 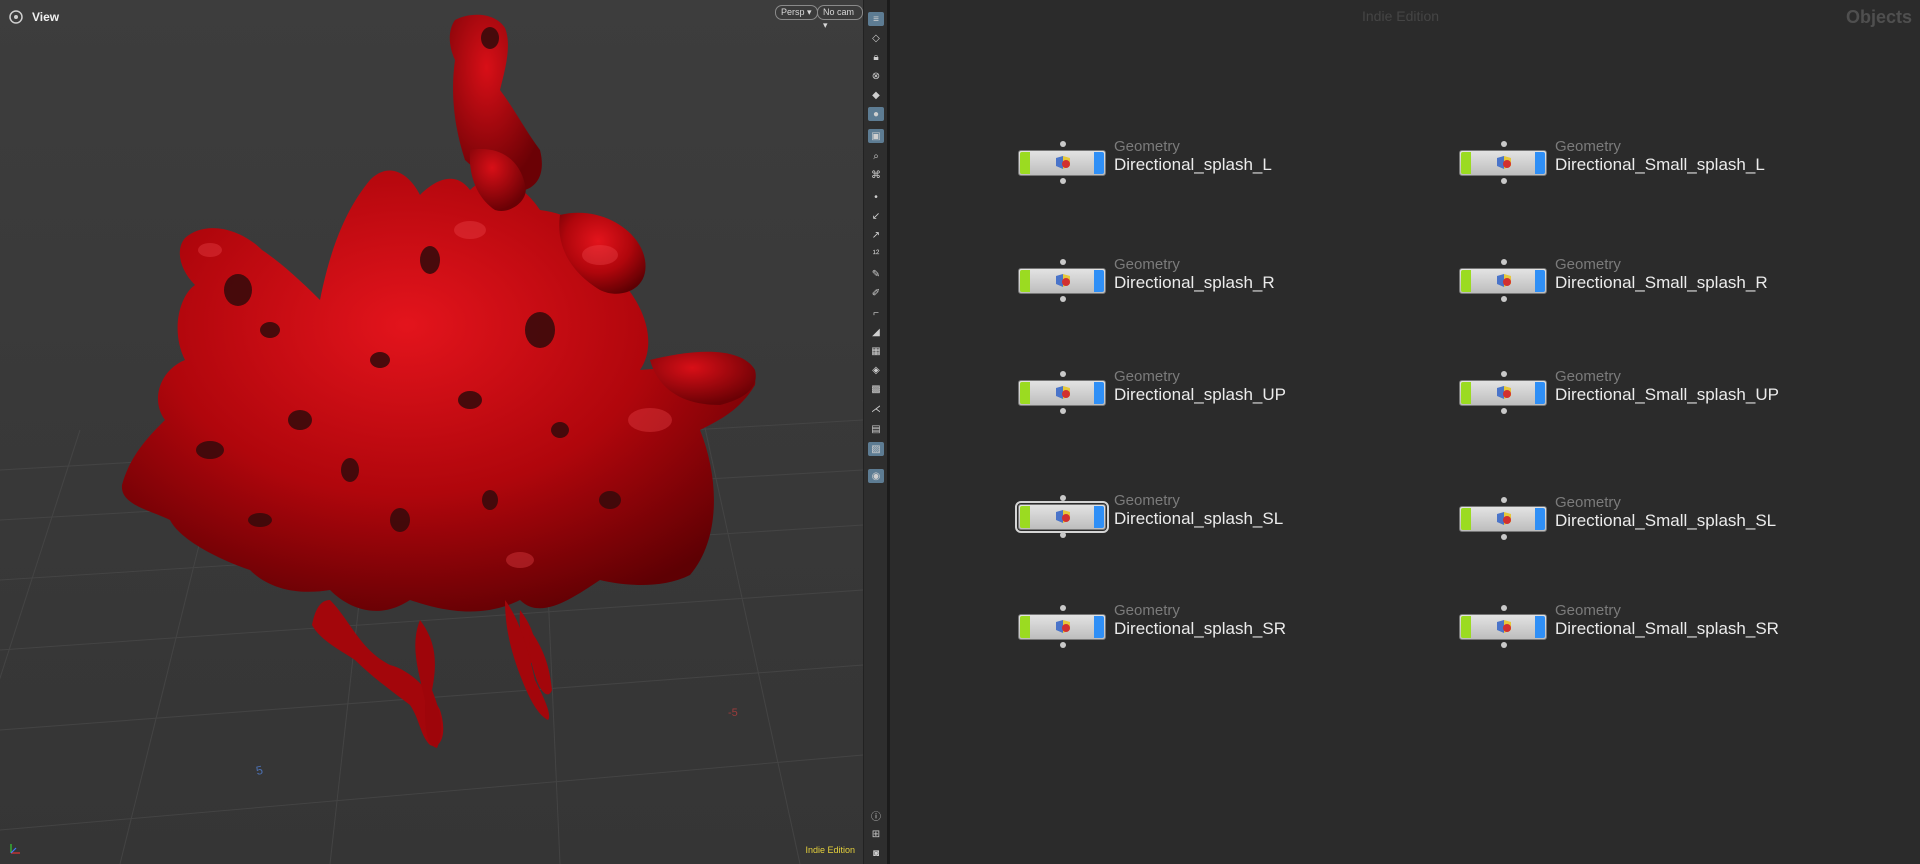 I want to click on node-name: Directional_splash_L, so click(x=1193, y=165).